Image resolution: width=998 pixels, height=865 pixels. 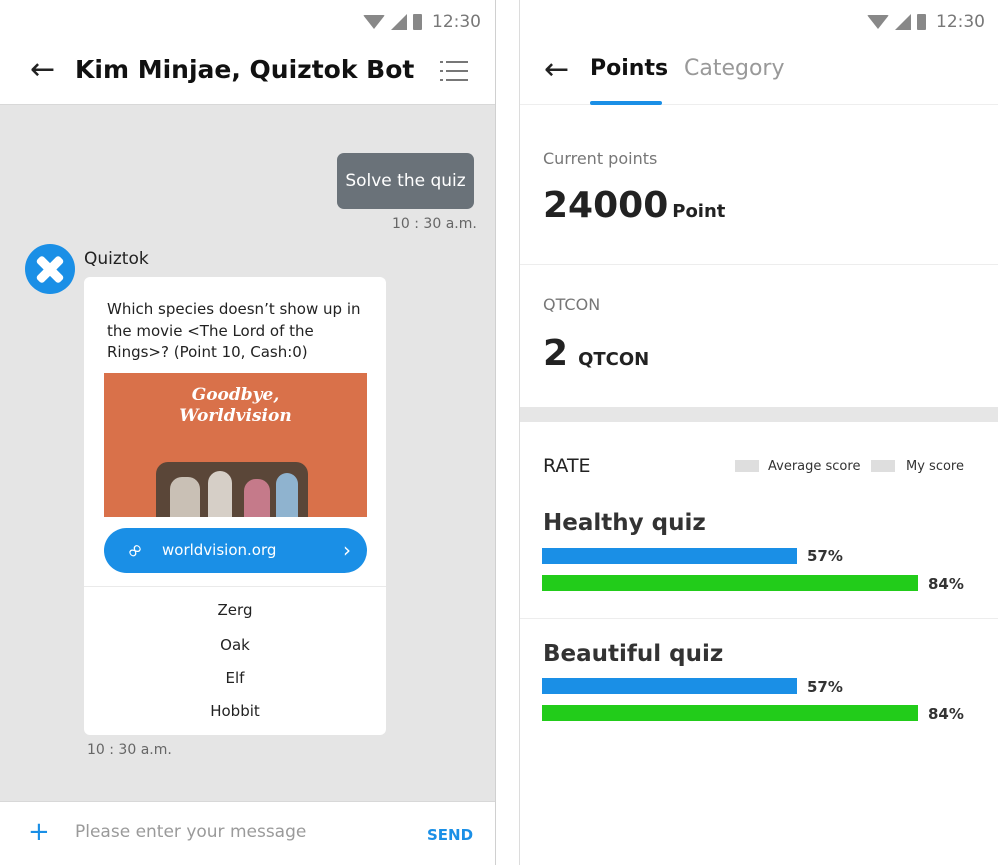 What do you see at coordinates (629, 68) in the screenshot?
I see `tab-points: Points` at bounding box center [629, 68].